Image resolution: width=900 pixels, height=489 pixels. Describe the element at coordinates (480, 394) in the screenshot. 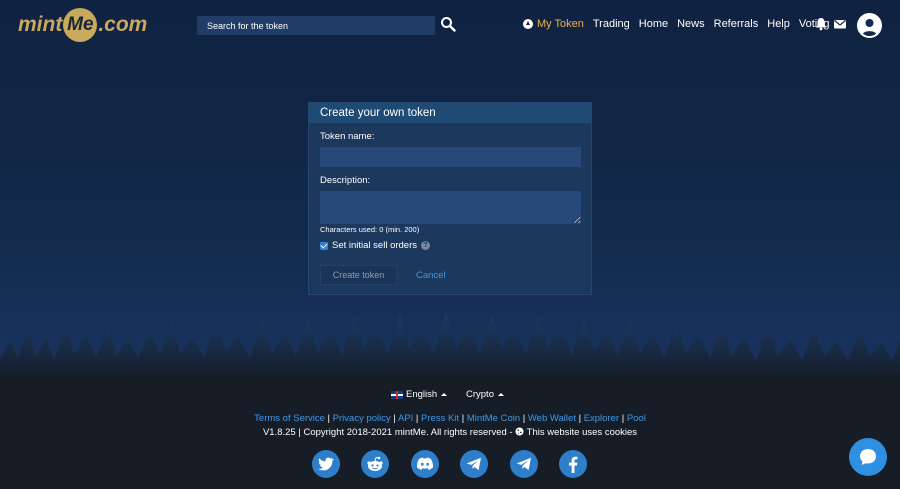

I see `crypto-label: Crypto` at that location.